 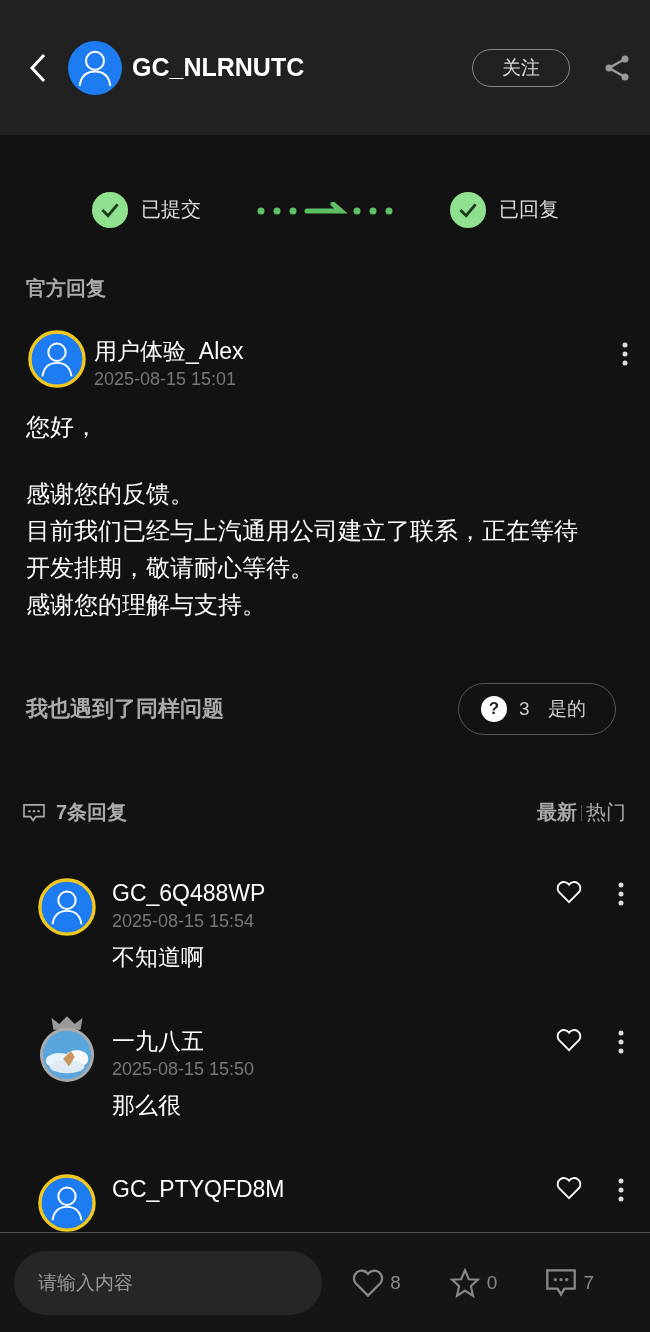 What do you see at coordinates (184, 1069) in the screenshot?
I see `timestamp: 2025-08-15 15:50` at bounding box center [184, 1069].